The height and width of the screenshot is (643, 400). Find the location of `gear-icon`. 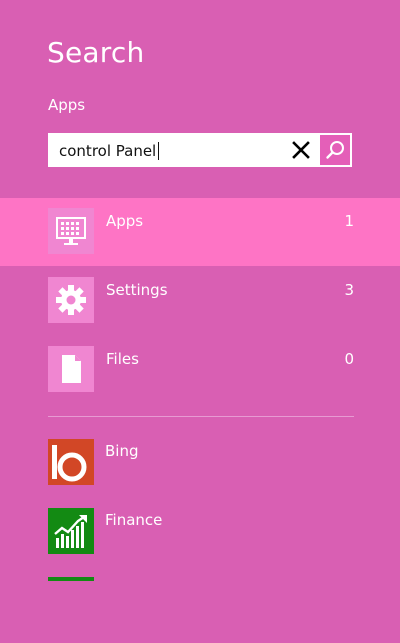

gear-icon is located at coordinates (71, 300).